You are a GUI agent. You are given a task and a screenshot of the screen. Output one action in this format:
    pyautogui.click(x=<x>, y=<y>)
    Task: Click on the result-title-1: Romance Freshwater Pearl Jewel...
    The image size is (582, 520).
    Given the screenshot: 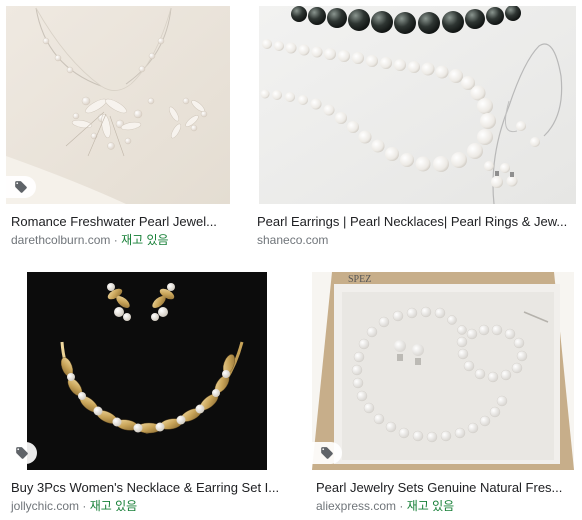 What is the action you would take?
    pyautogui.click(x=122, y=222)
    